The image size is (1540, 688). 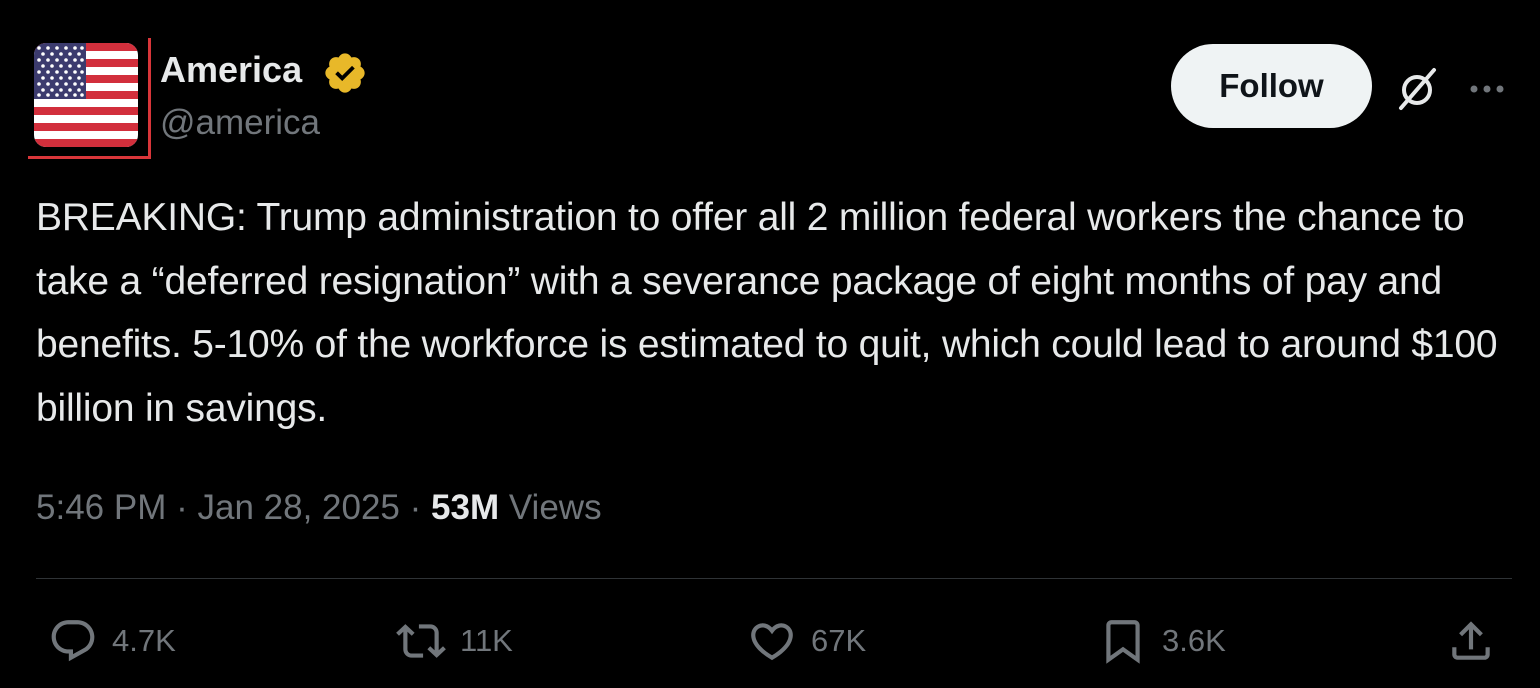 What do you see at coordinates (240, 123) in the screenshot?
I see `user-handle: @america` at bounding box center [240, 123].